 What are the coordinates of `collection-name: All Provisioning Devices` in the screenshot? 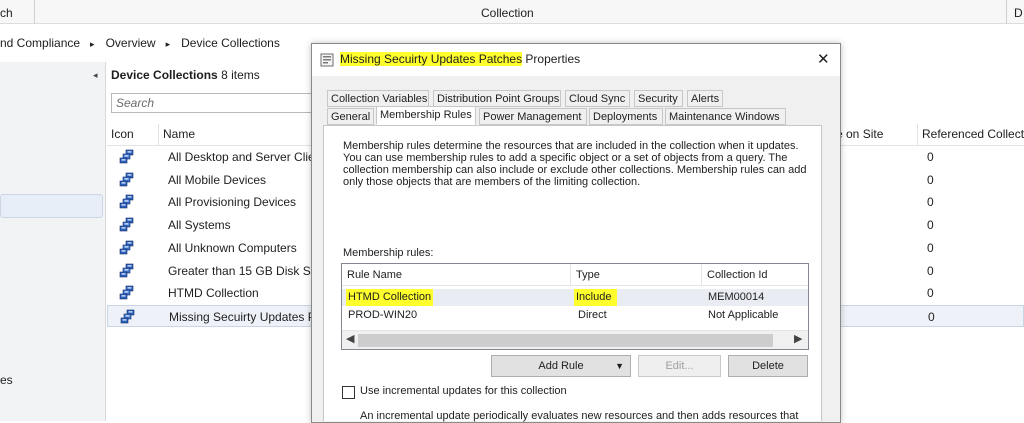 It's located at (232, 202).